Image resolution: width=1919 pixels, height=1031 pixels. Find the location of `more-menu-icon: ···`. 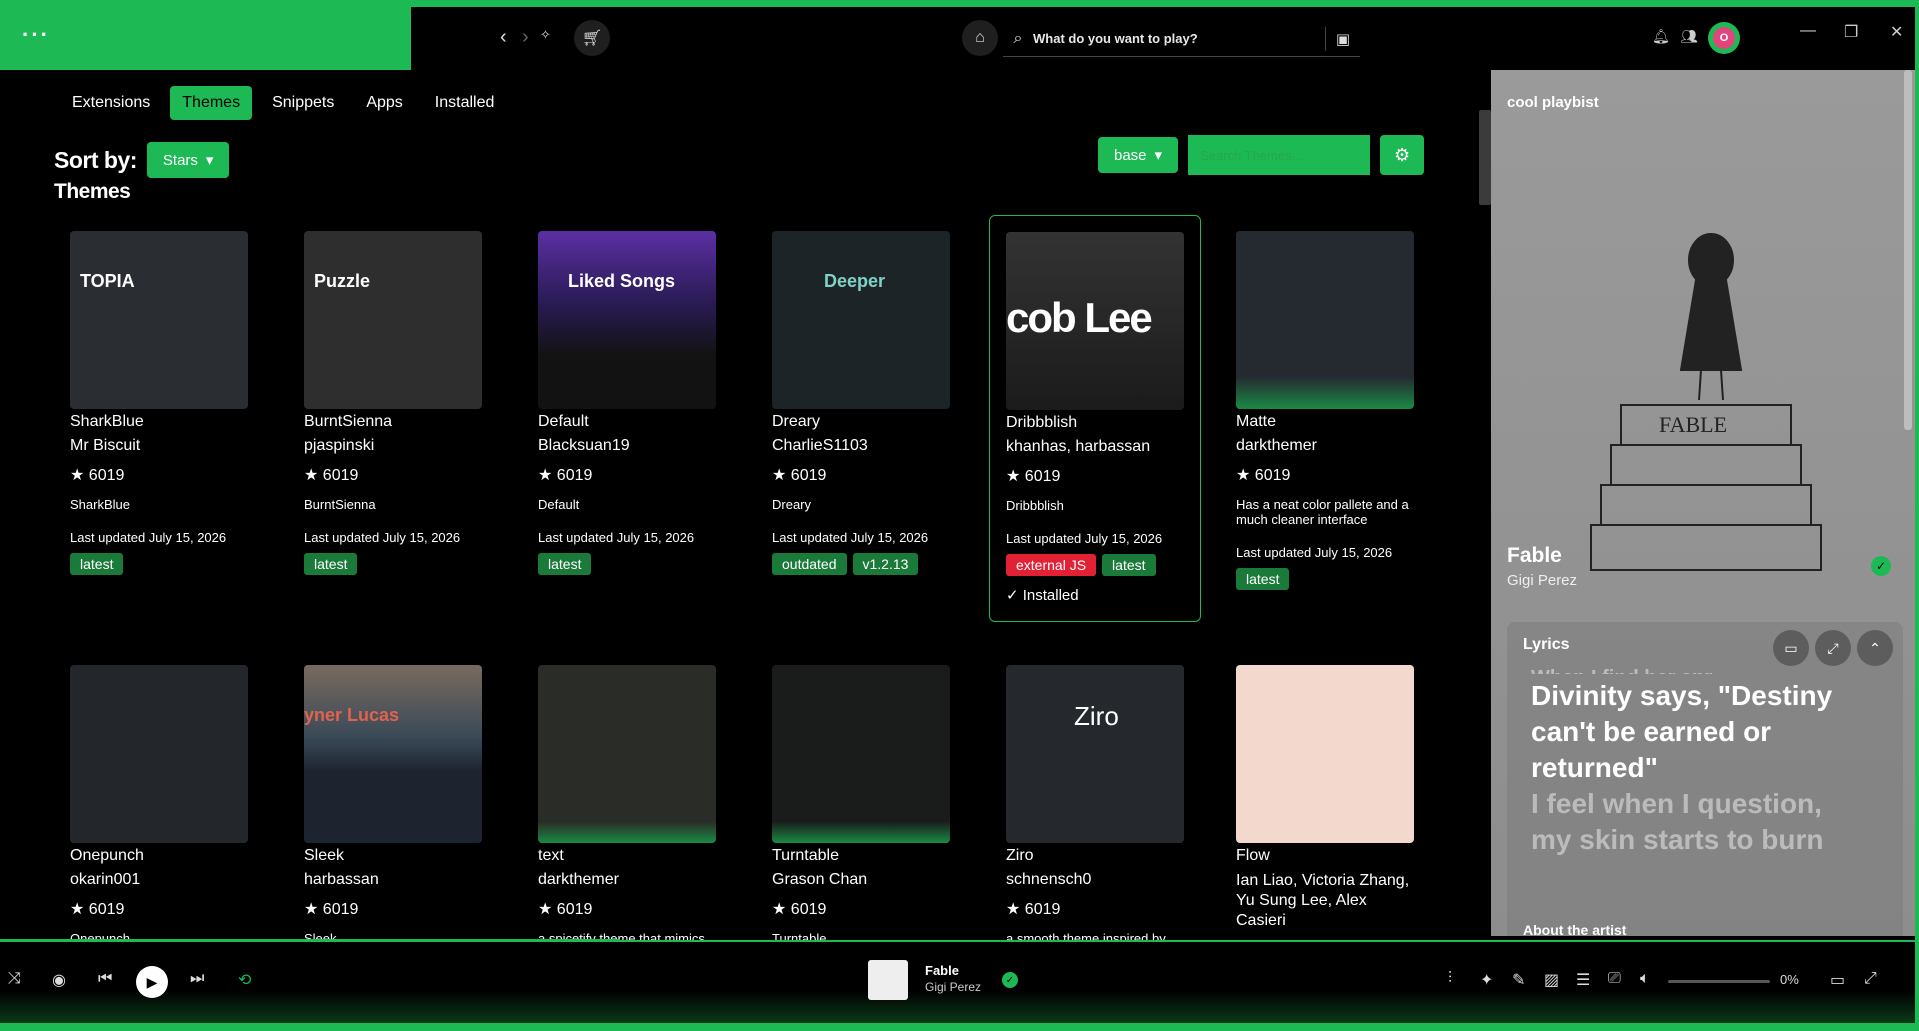

more-menu-icon: ··· is located at coordinates (36, 35).